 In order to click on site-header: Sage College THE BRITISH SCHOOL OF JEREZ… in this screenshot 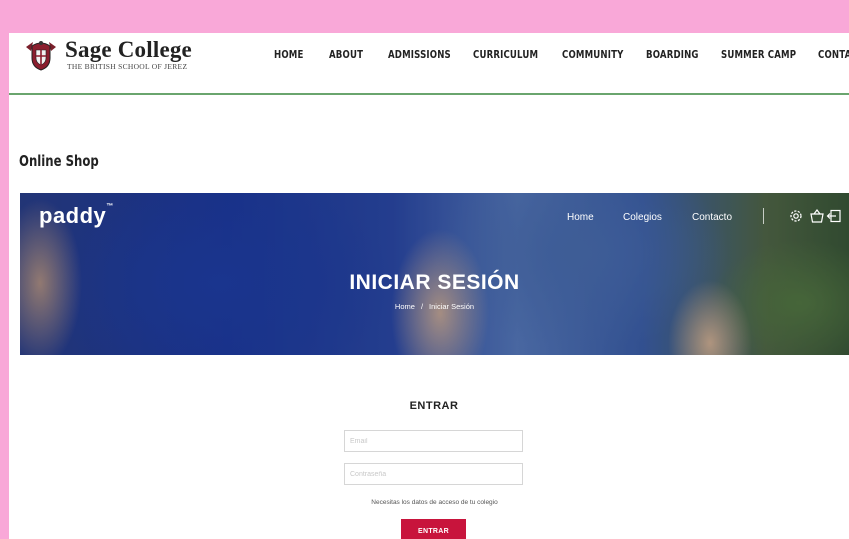, I will do `click(429, 64)`.